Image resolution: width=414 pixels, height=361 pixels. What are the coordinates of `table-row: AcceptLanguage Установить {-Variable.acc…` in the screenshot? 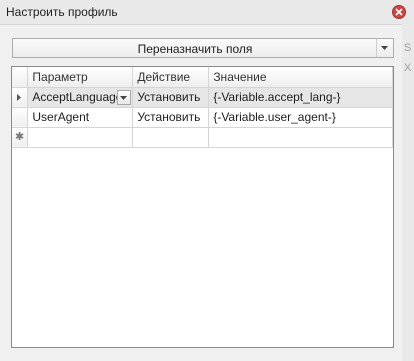 It's located at (202, 97).